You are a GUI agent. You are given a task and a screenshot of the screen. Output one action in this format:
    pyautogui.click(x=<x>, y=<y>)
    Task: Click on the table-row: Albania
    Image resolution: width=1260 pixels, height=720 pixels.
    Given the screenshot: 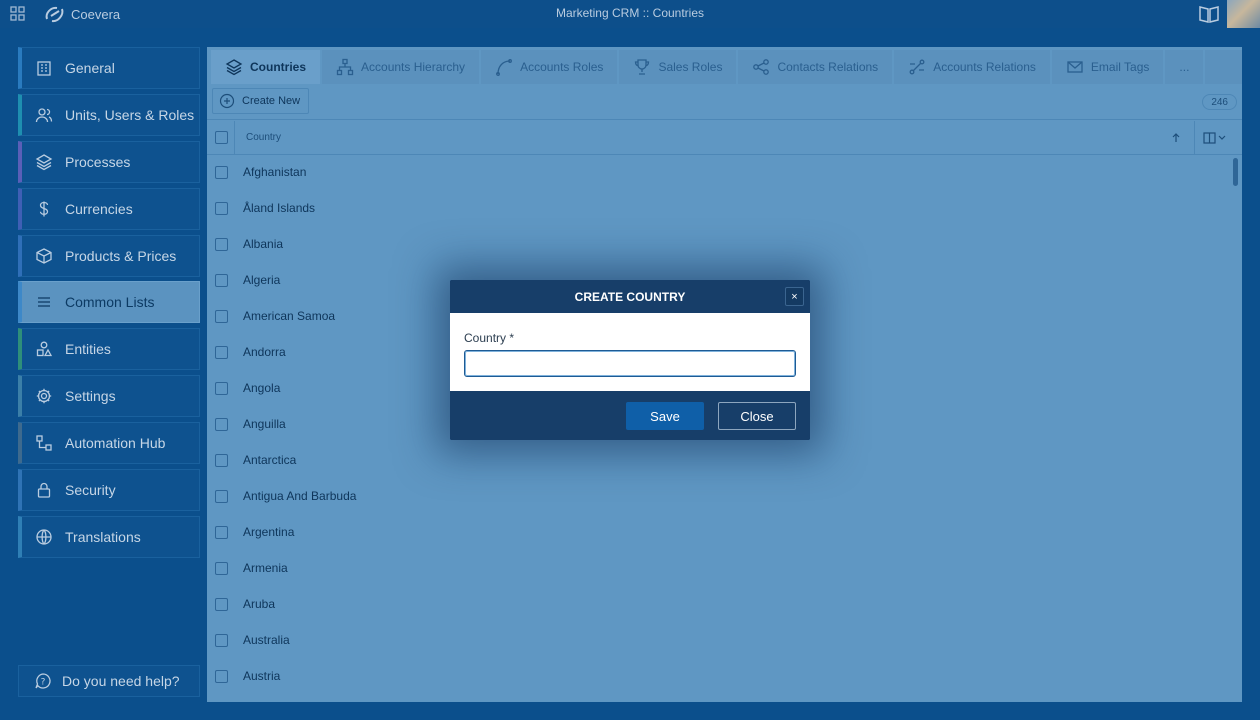 What is the action you would take?
    pyautogui.click(x=724, y=245)
    